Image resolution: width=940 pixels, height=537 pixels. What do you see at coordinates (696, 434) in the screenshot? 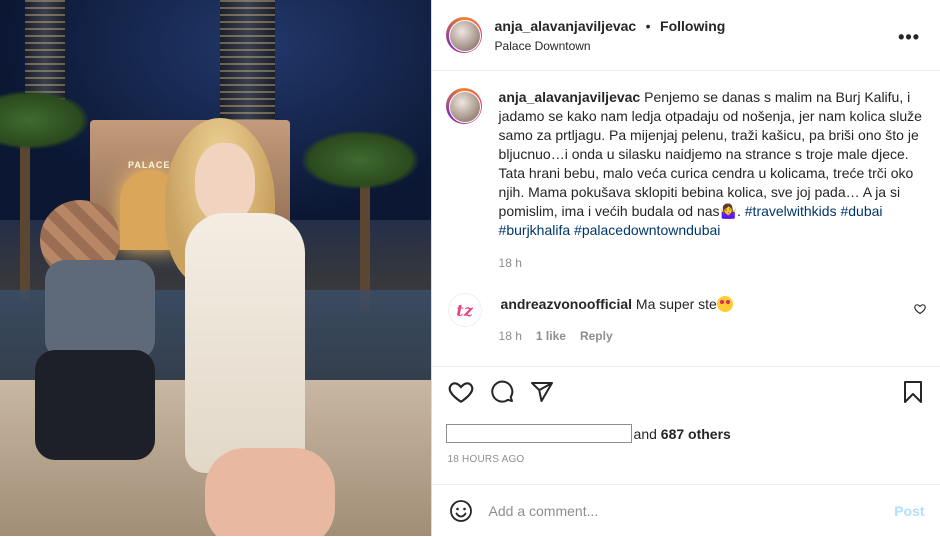
I see `likes-count: 687 others` at bounding box center [696, 434].